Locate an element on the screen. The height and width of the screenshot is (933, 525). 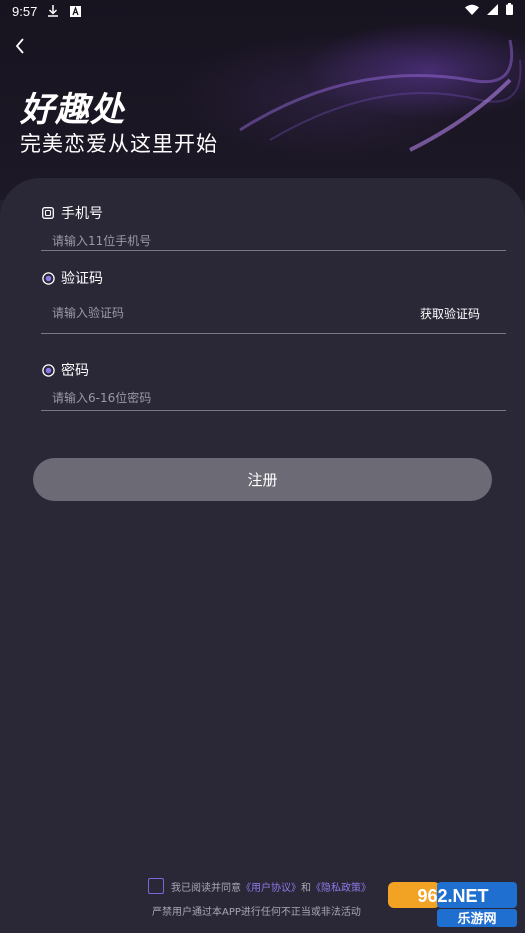
code-input is located at coordinates (211, 313).